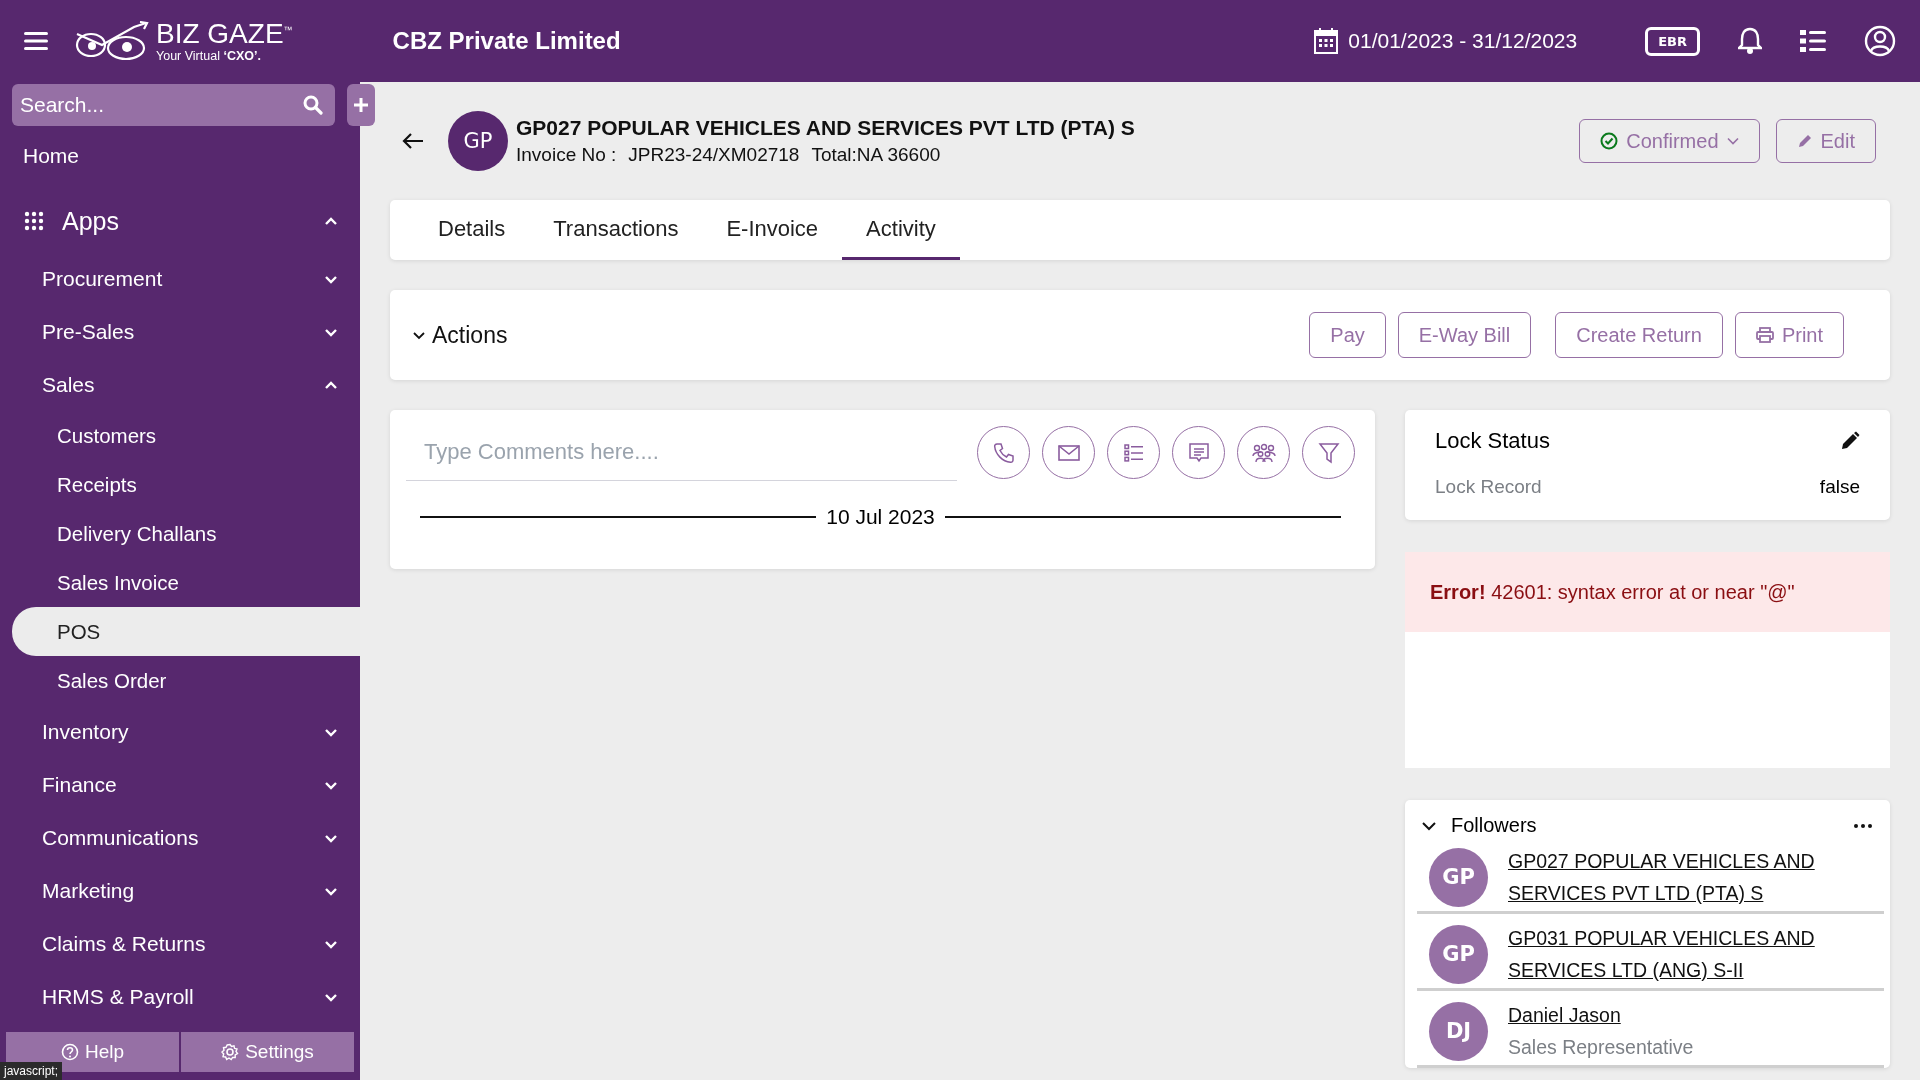 This screenshot has height=1080, width=1920. What do you see at coordinates (230, 1052) in the screenshot?
I see `settings-icon` at bounding box center [230, 1052].